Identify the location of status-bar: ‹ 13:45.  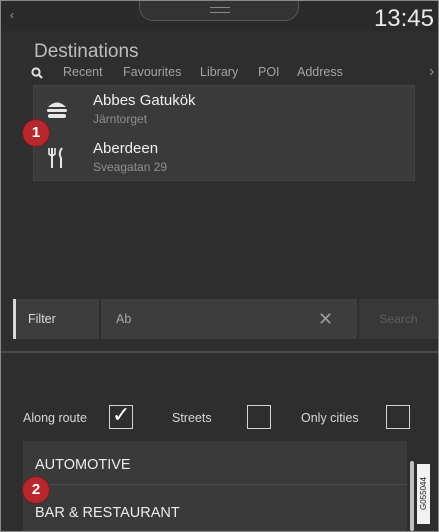
(219, 16).